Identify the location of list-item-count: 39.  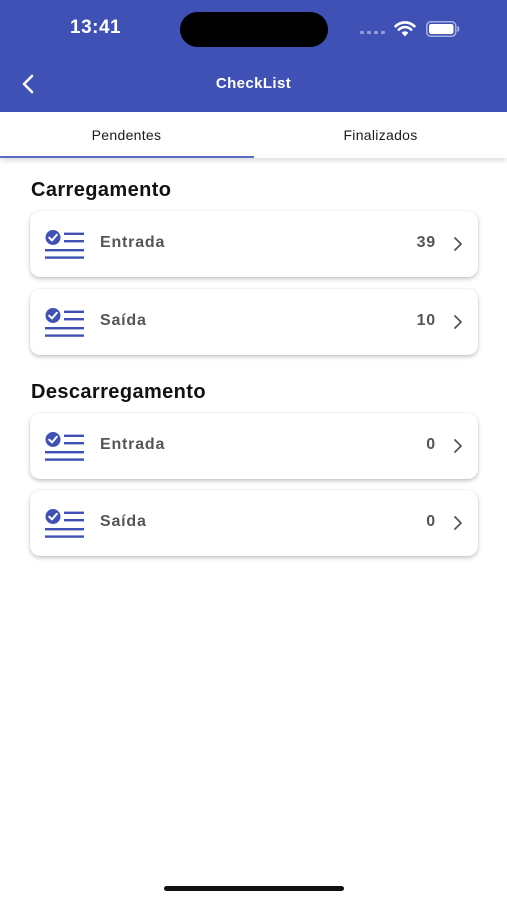
(426, 242).